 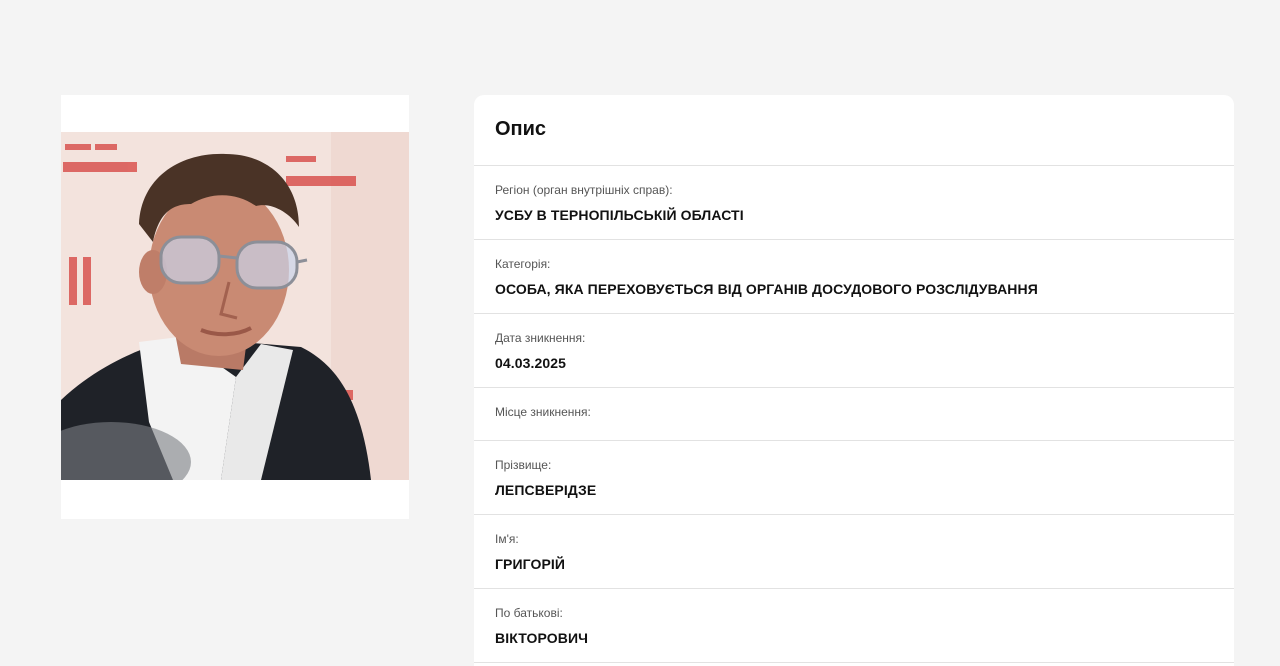 What do you see at coordinates (521, 128) in the screenshot?
I see `description-title: Опис` at bounding box center [521, 128].